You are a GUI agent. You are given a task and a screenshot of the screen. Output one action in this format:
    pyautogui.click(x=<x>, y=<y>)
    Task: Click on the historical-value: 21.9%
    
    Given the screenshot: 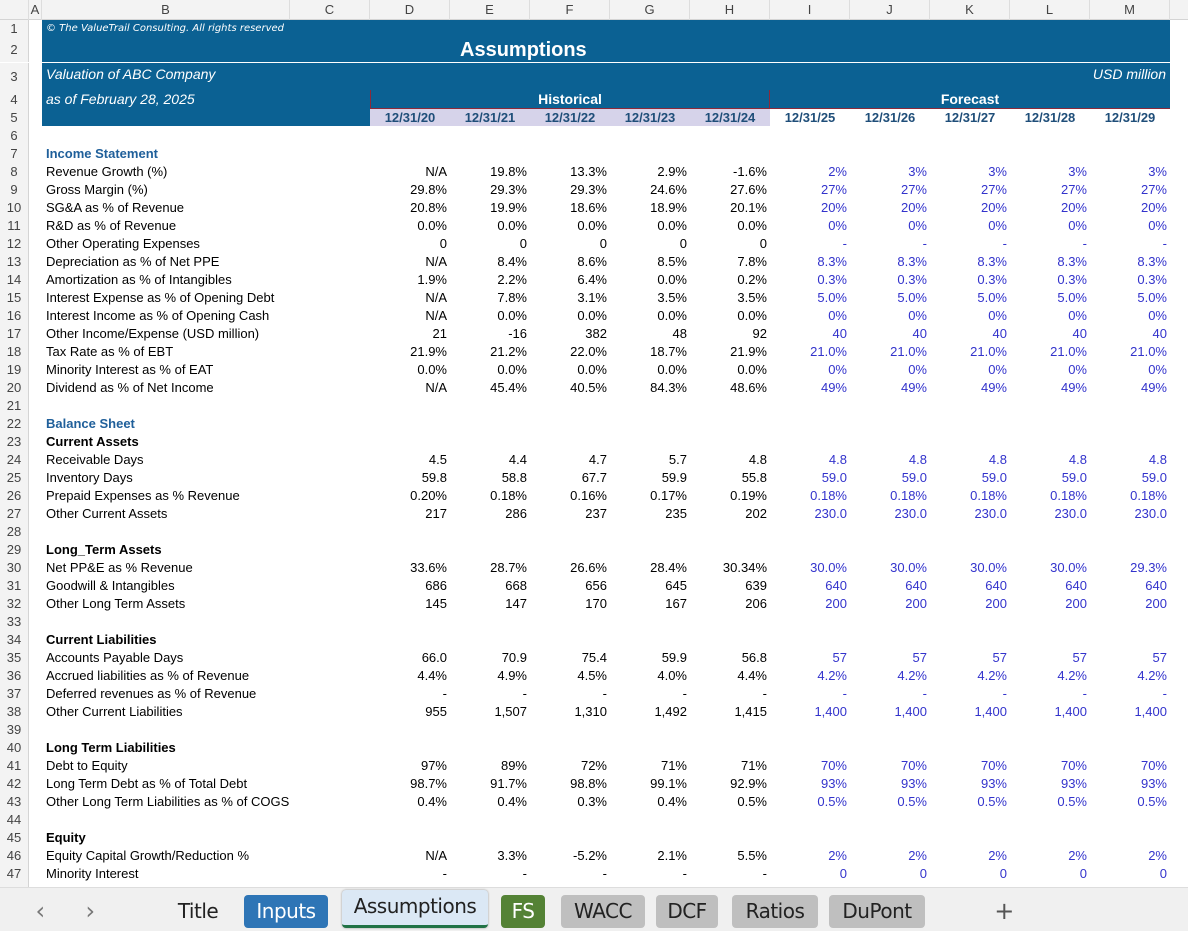 What is the action you would take?
    pyautogui.click(x=730, y=352)
    